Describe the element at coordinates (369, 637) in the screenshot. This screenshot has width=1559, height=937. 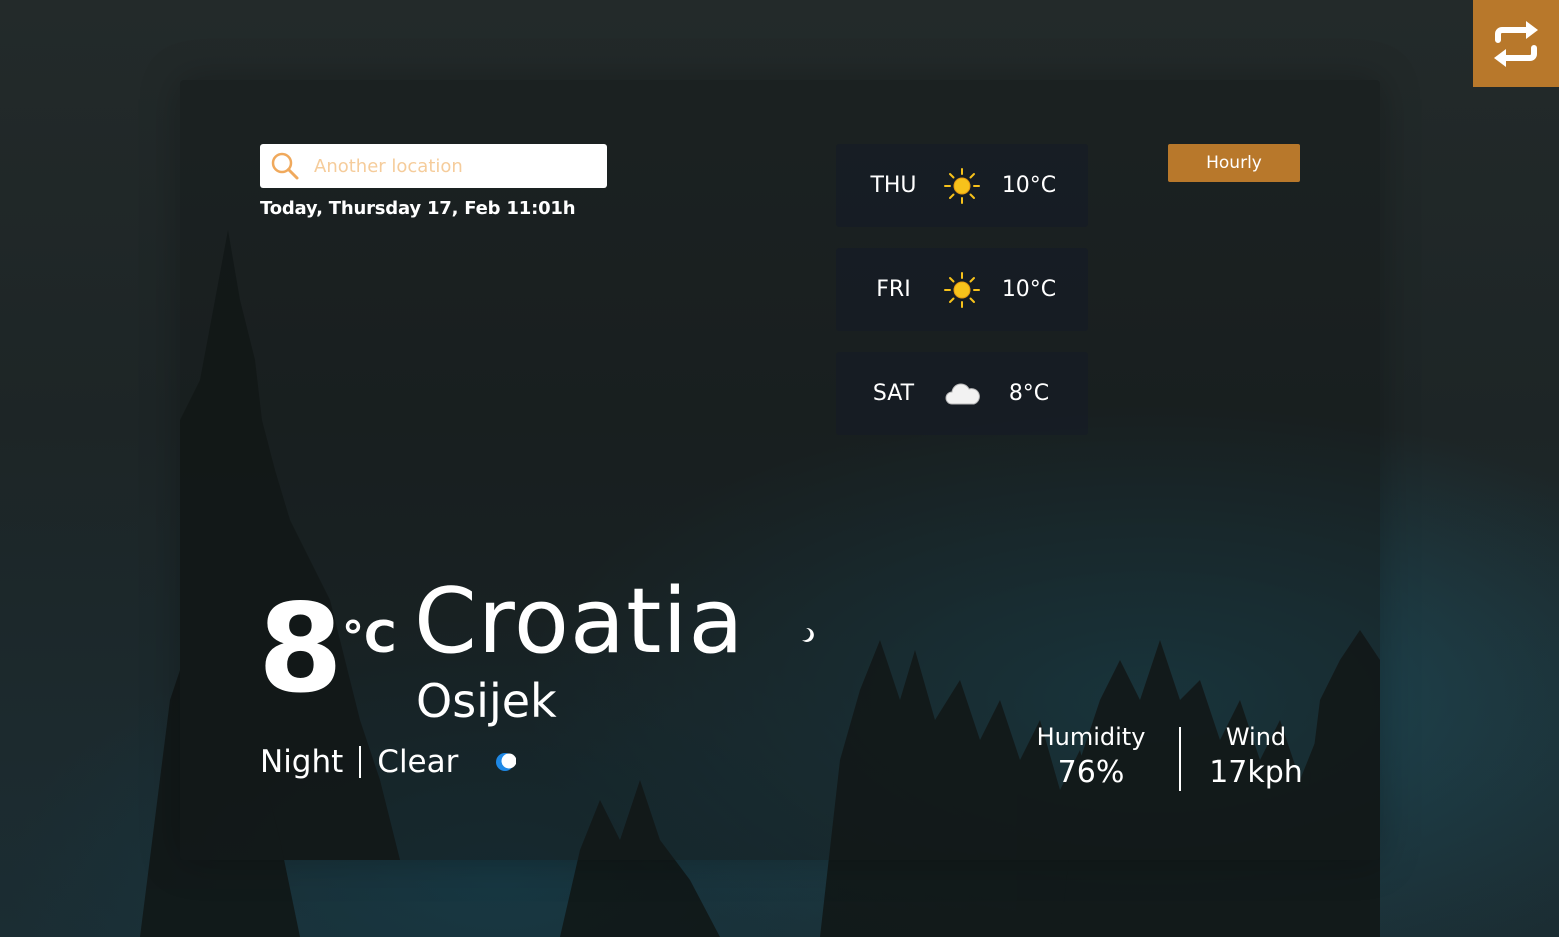
I see `temperature-unit: °C` at that location.